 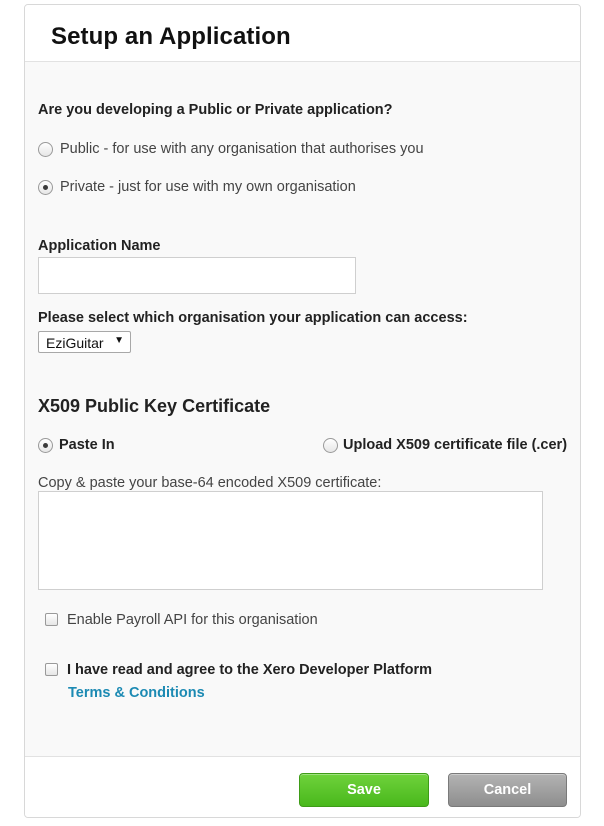 I want to click on paste-in-radio, so click(x=45, y=445).